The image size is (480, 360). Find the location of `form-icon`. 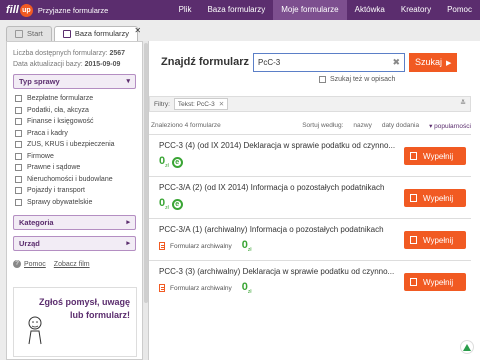

form-icon is located at coordinates (413, 240).